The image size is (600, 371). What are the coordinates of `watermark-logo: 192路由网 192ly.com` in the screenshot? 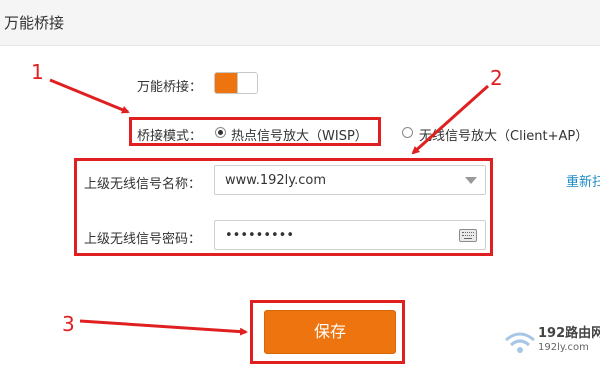 It's located at (549, 343).